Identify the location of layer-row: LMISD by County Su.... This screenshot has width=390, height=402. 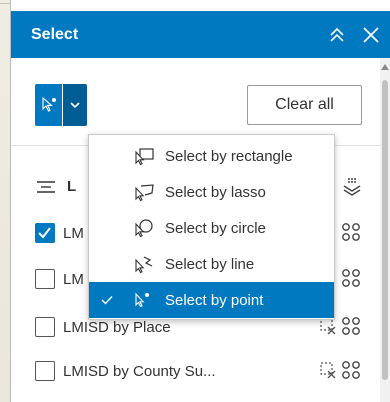
(200, 371).